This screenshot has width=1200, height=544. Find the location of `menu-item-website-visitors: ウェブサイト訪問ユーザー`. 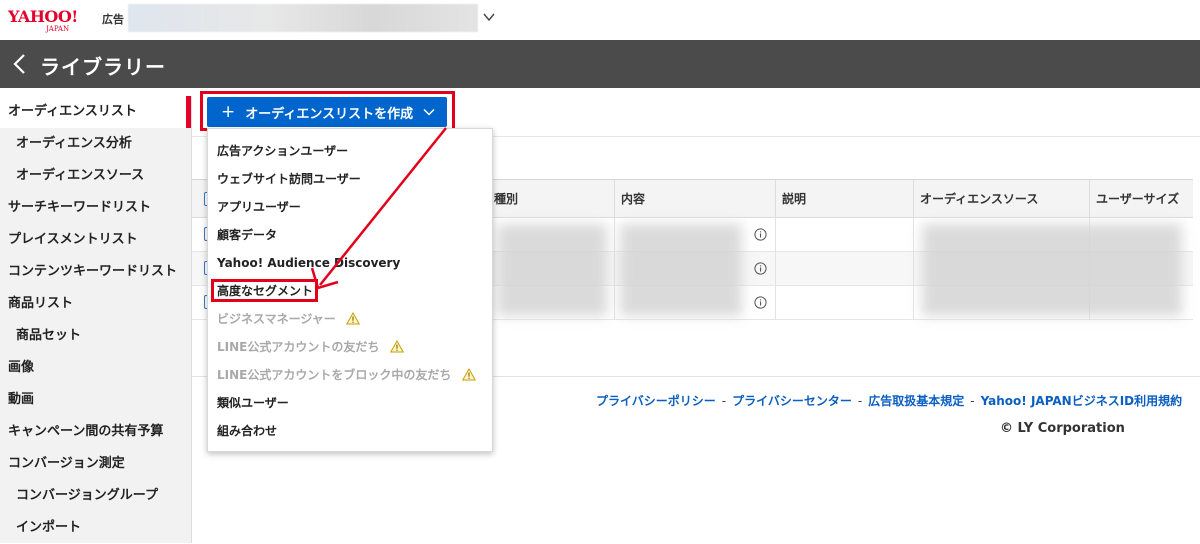

menu-item-website-visitors: ウェブサイト訪問ユーザー is located at coordinates (350, 179).